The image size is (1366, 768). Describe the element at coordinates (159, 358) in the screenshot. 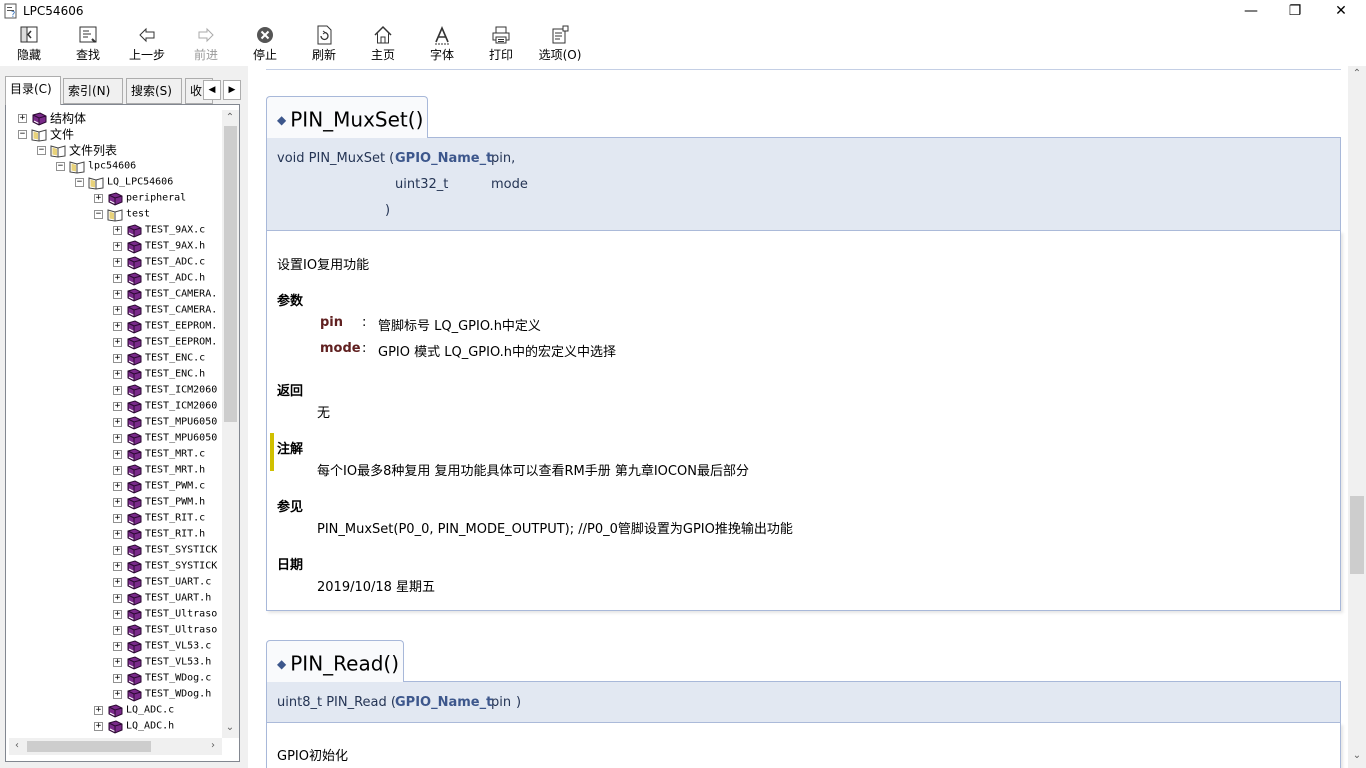

I see `tree-item: + TEST_ENC.c` at that location.